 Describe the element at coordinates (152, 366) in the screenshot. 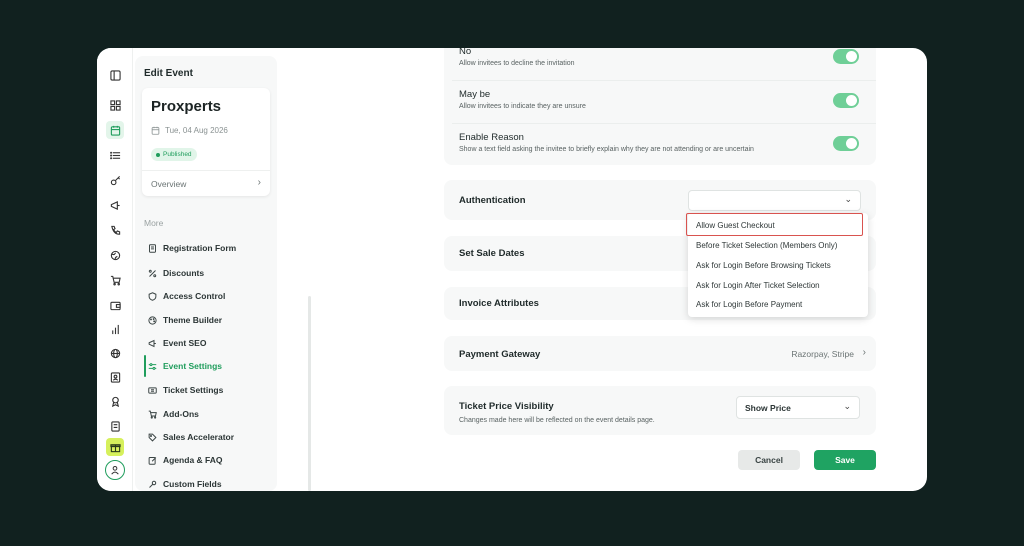

I see `sliders-icon` at that location.